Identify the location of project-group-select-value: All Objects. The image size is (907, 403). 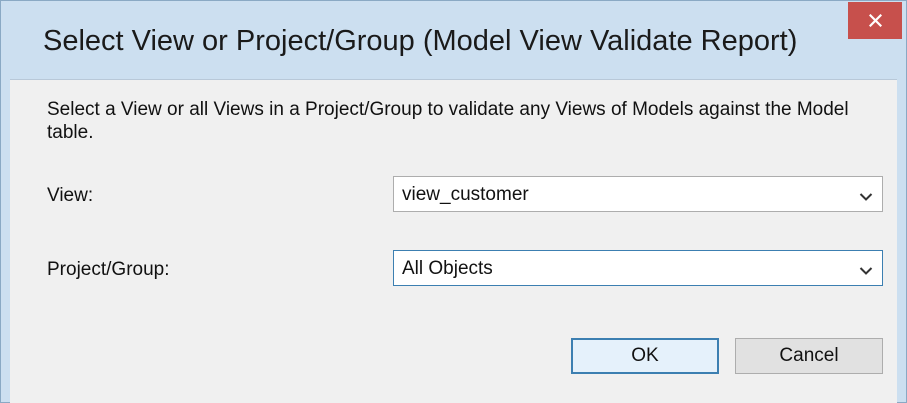
(447, 268).